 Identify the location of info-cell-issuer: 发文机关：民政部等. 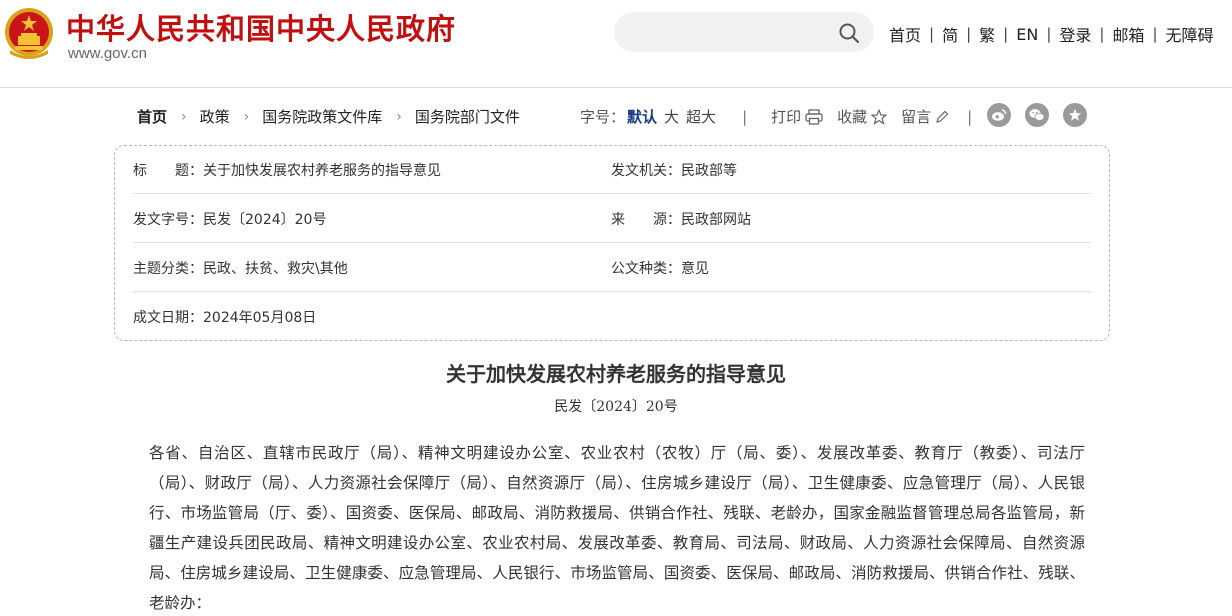
(674, 170).